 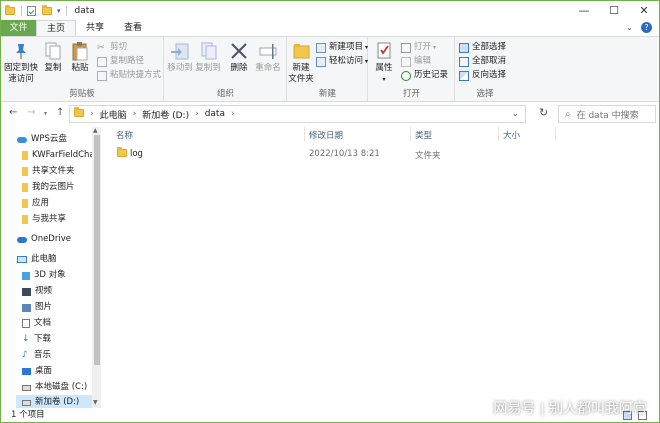 What do you see at coordinates (482, 47) in the screenshot?
I see `select-all-button: 全部选择` at bounding box center [482, 47].